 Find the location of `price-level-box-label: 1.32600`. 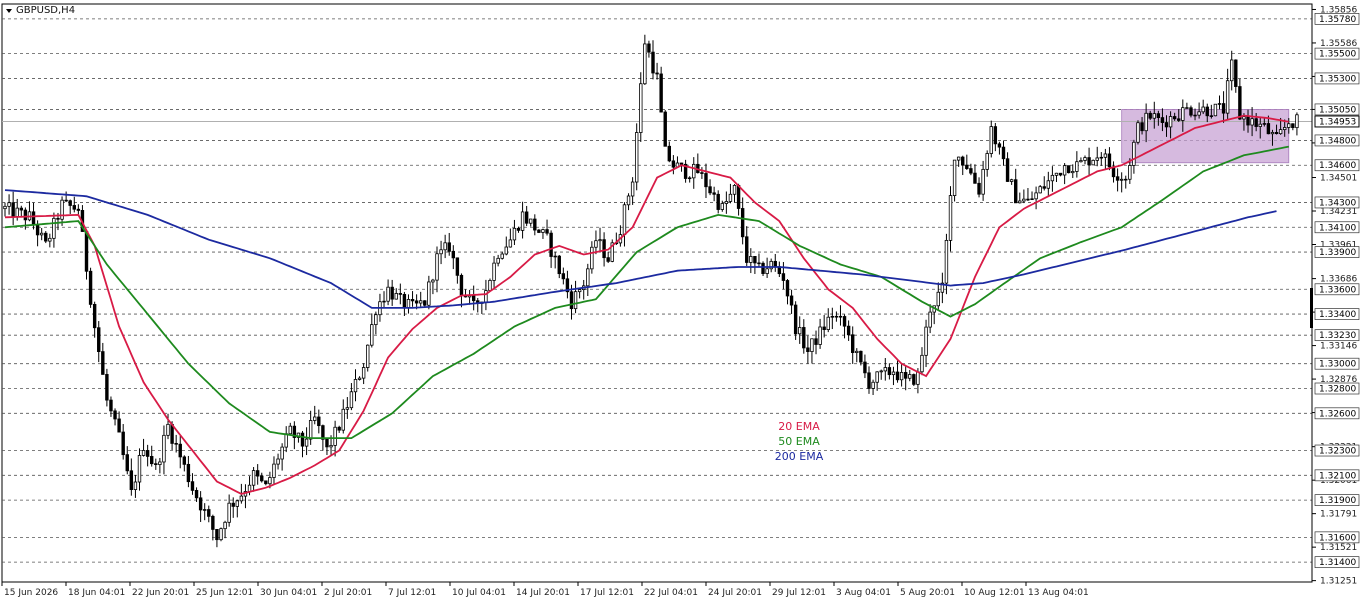

price-level-box-label: 1.32600 is located at coordinates (1337, 414).